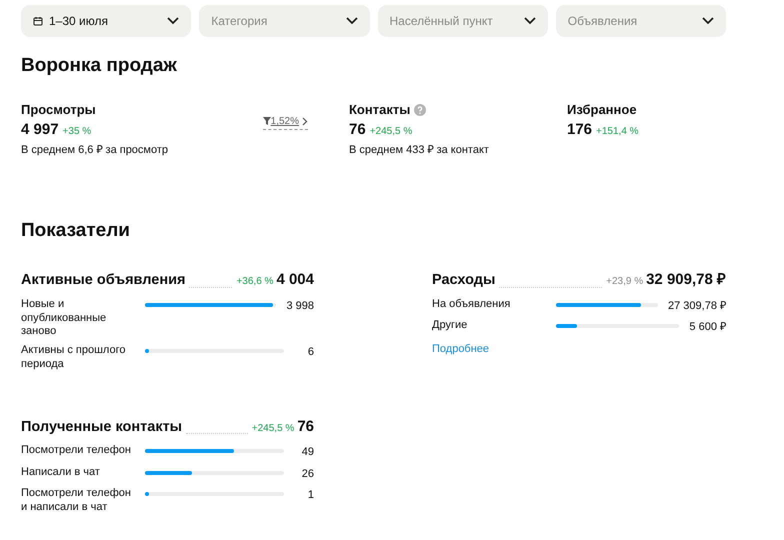 Image resolution: width=784 pixels, height=540 pixels. What do you see at coordinates (295, 280) in the screenshot?
I see `group-total: 4 004` at bounding box center [295, 280].